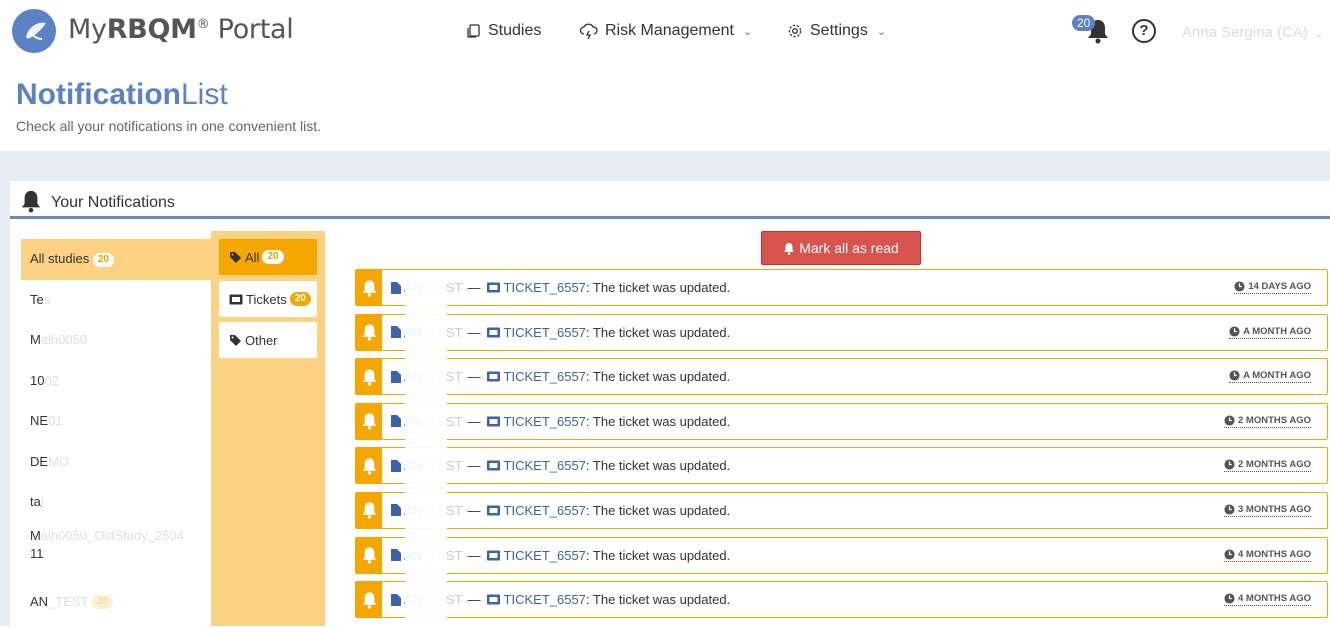 The height and width of the screenshot is (628, 1330). What do you see at coordinates (235, 257) in the screenshot?
I see `tag-icon` at bounding box center [235, 257].